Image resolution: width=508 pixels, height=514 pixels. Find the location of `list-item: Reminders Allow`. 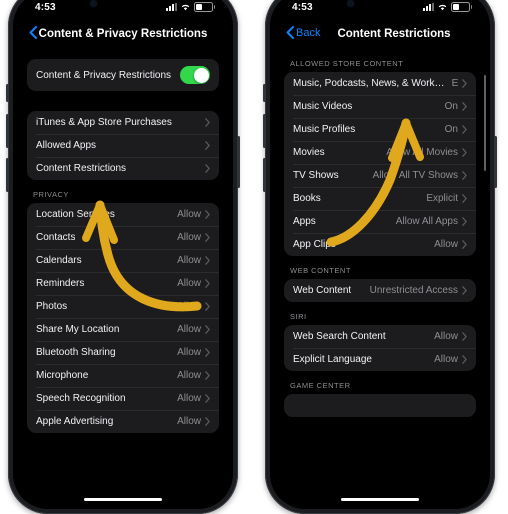

list-item: Reminders Allow is located at coordinates (123, 283).